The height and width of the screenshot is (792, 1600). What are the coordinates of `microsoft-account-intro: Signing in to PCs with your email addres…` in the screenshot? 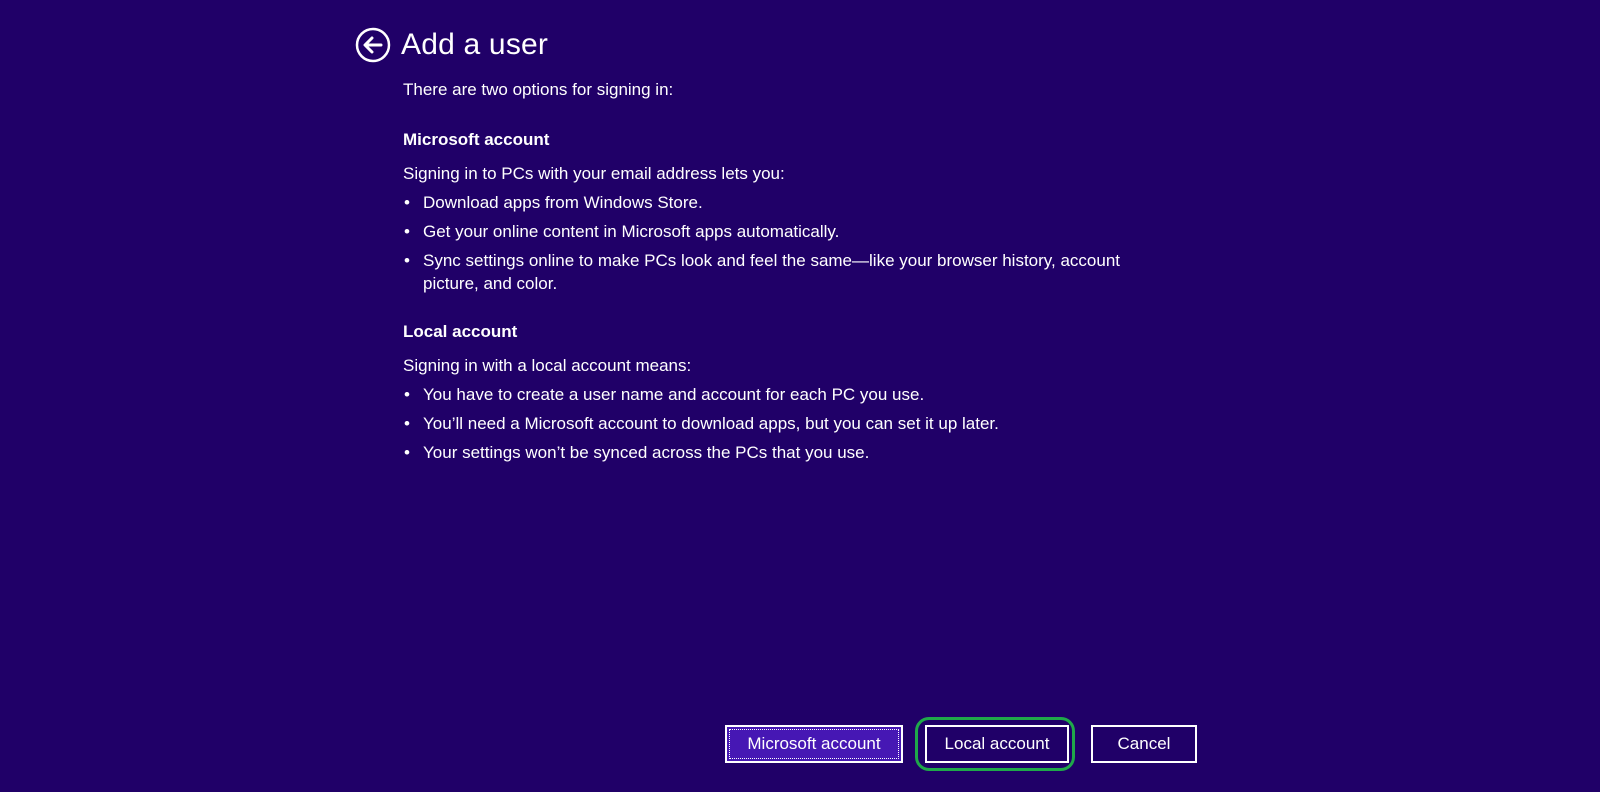 It's located at (594, 173).